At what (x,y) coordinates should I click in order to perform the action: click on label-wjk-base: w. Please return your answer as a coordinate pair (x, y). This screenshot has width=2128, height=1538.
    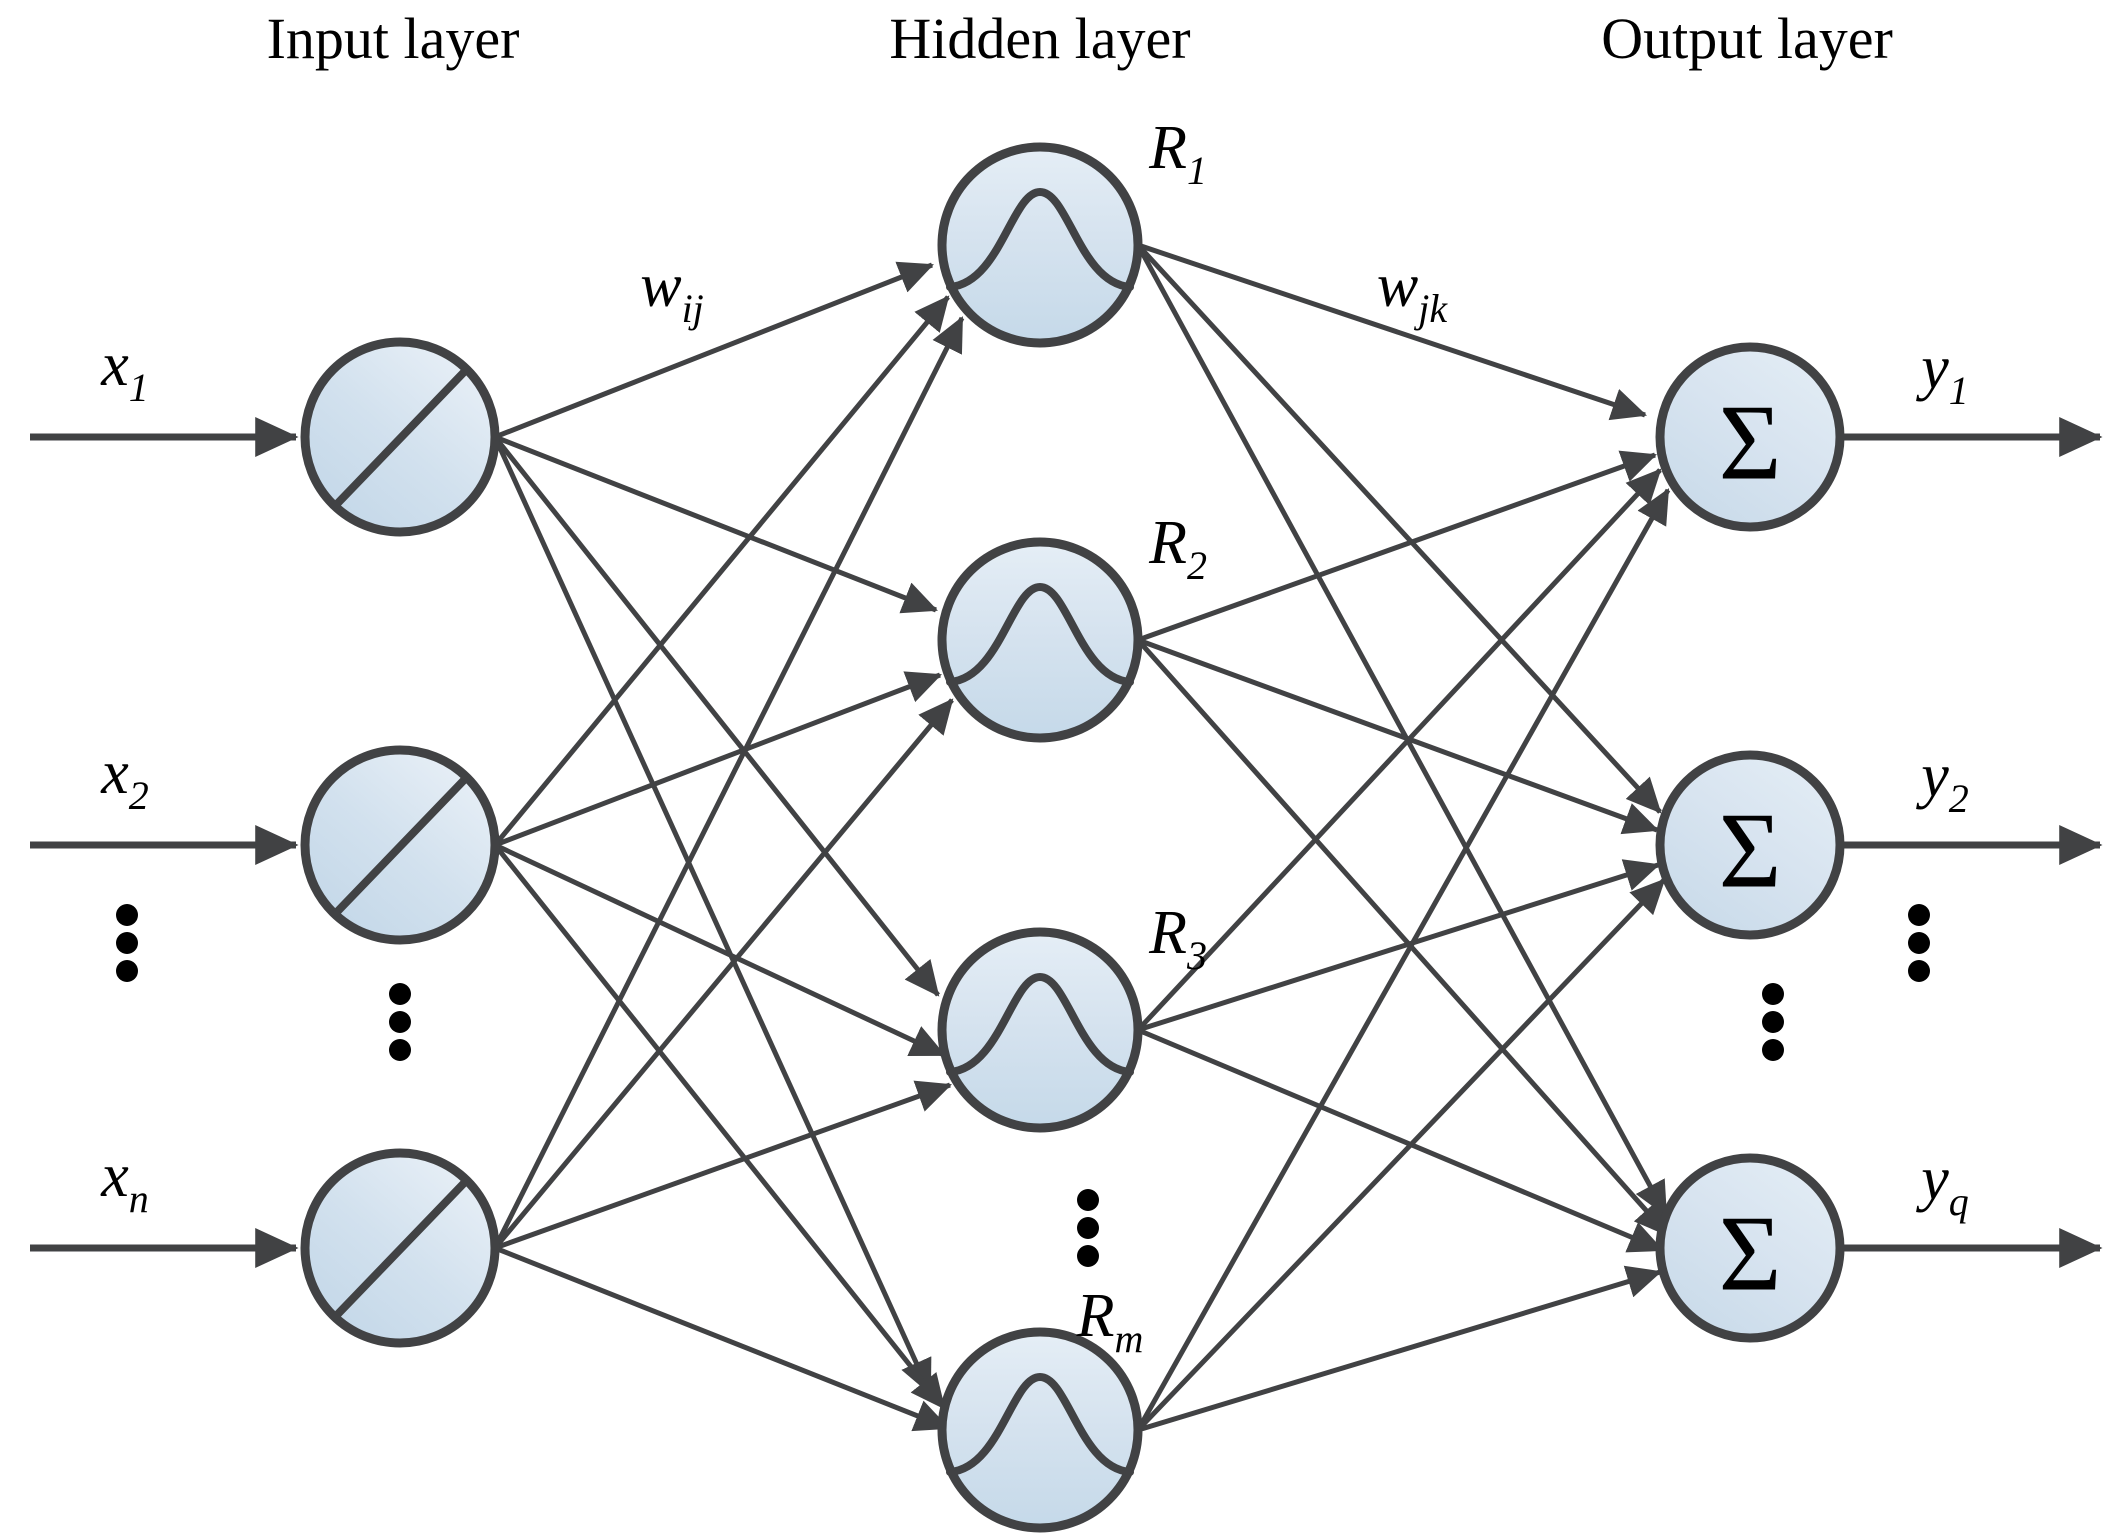
    Looking at the image, I should click on (1397, 286).